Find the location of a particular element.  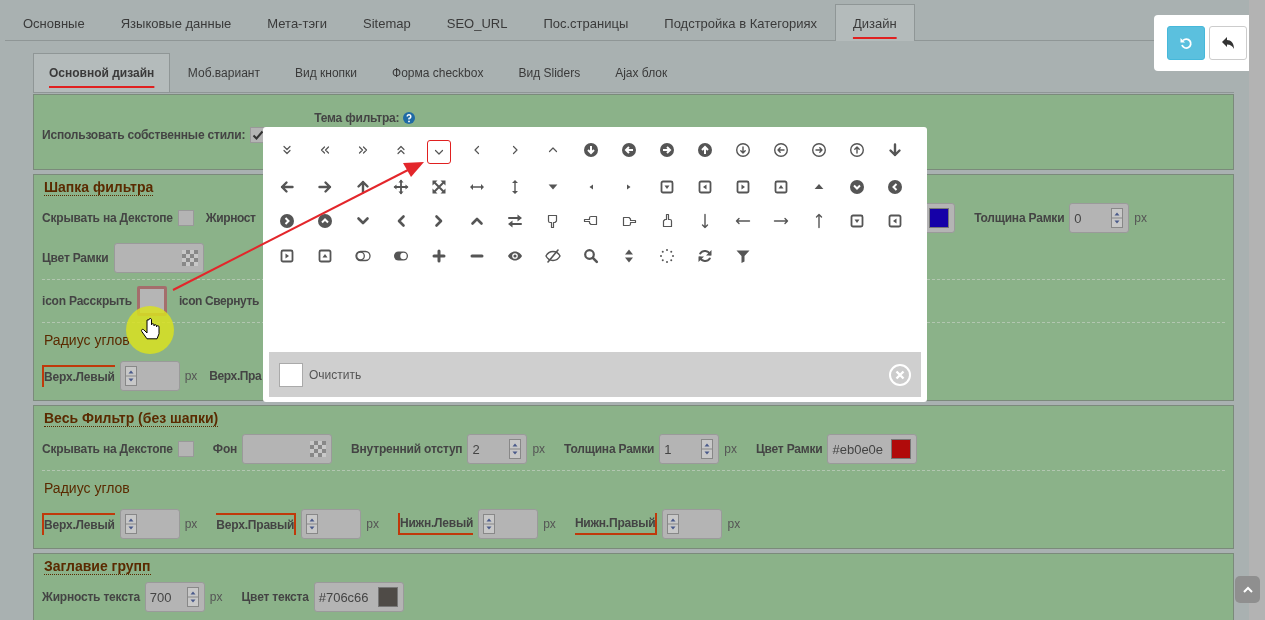

field-label: Скрывать на Декстопе is located at coordinates (107, 218).